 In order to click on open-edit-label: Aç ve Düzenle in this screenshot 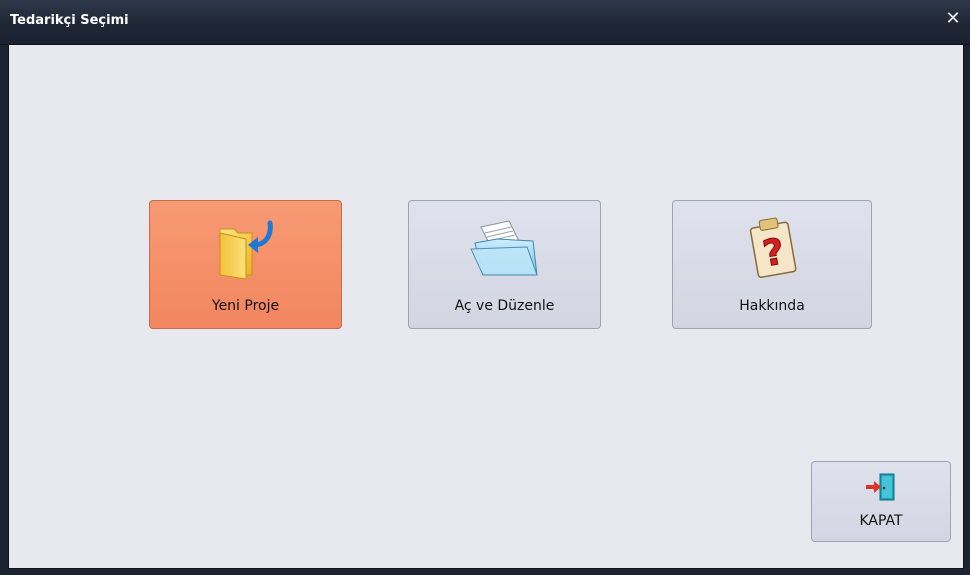, I will do `click(504, 306)`.